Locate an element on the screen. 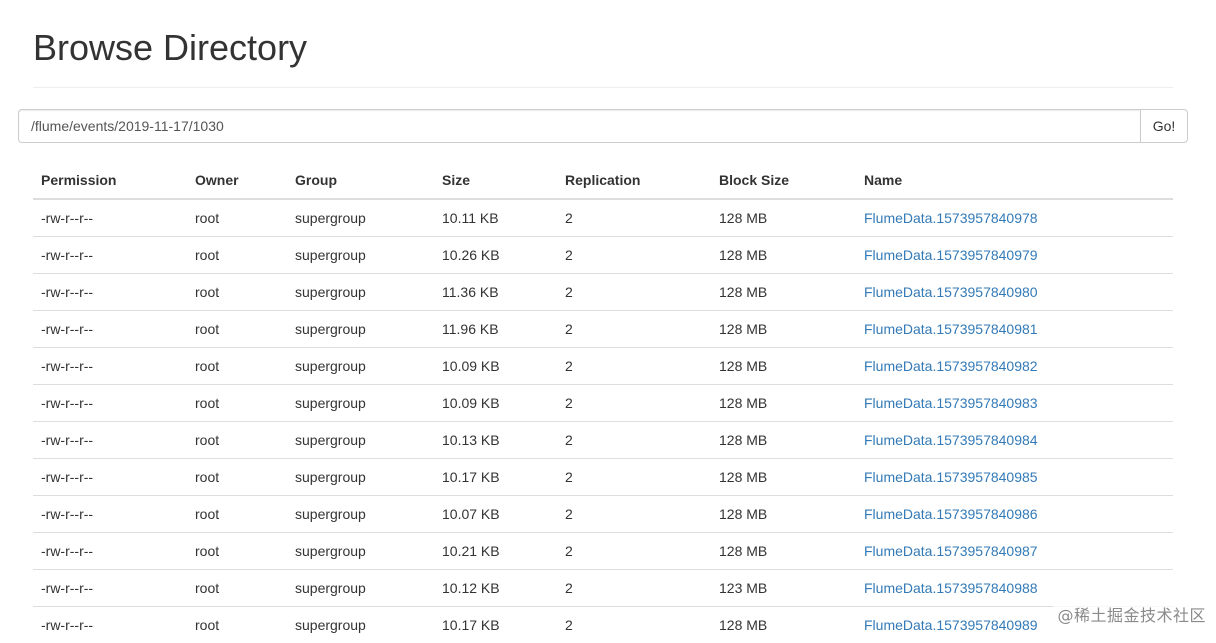  file-name-link: FlumeData.1573957840979 is located at coordinates (951, 255).